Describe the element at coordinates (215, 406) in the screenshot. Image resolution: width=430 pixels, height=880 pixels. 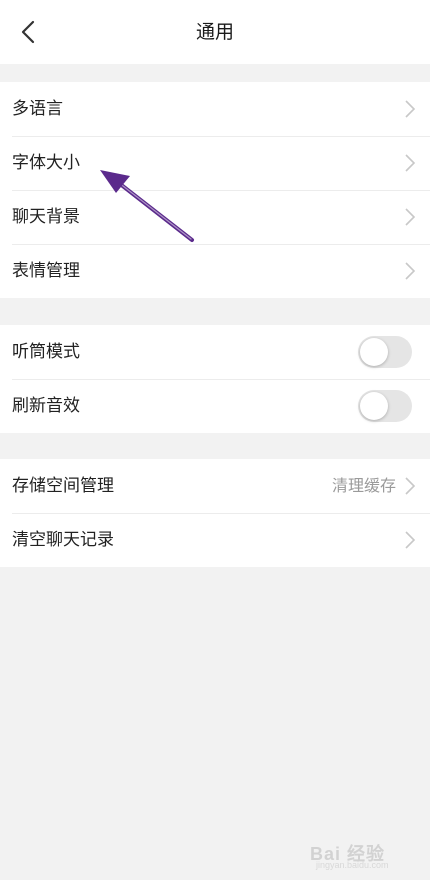
I see `refresh-sound-row: 刷新音效` at that location.